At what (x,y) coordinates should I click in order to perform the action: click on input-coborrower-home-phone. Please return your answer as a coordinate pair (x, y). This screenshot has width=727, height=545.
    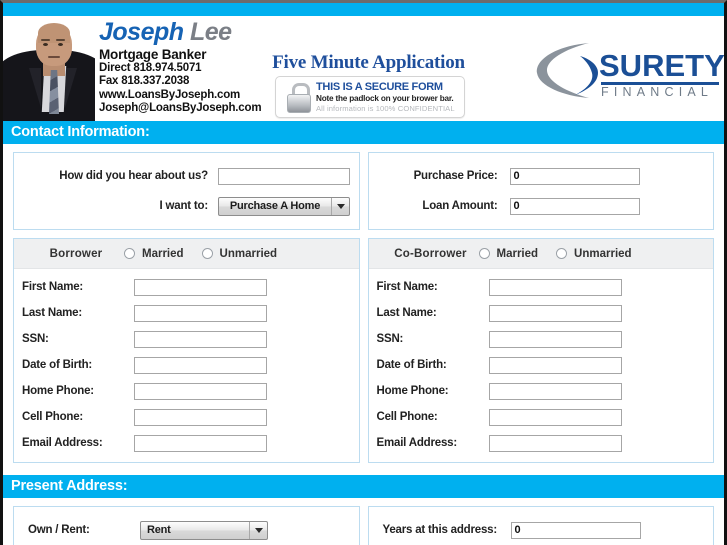
    Looking at the image, I should click on (555, 391).